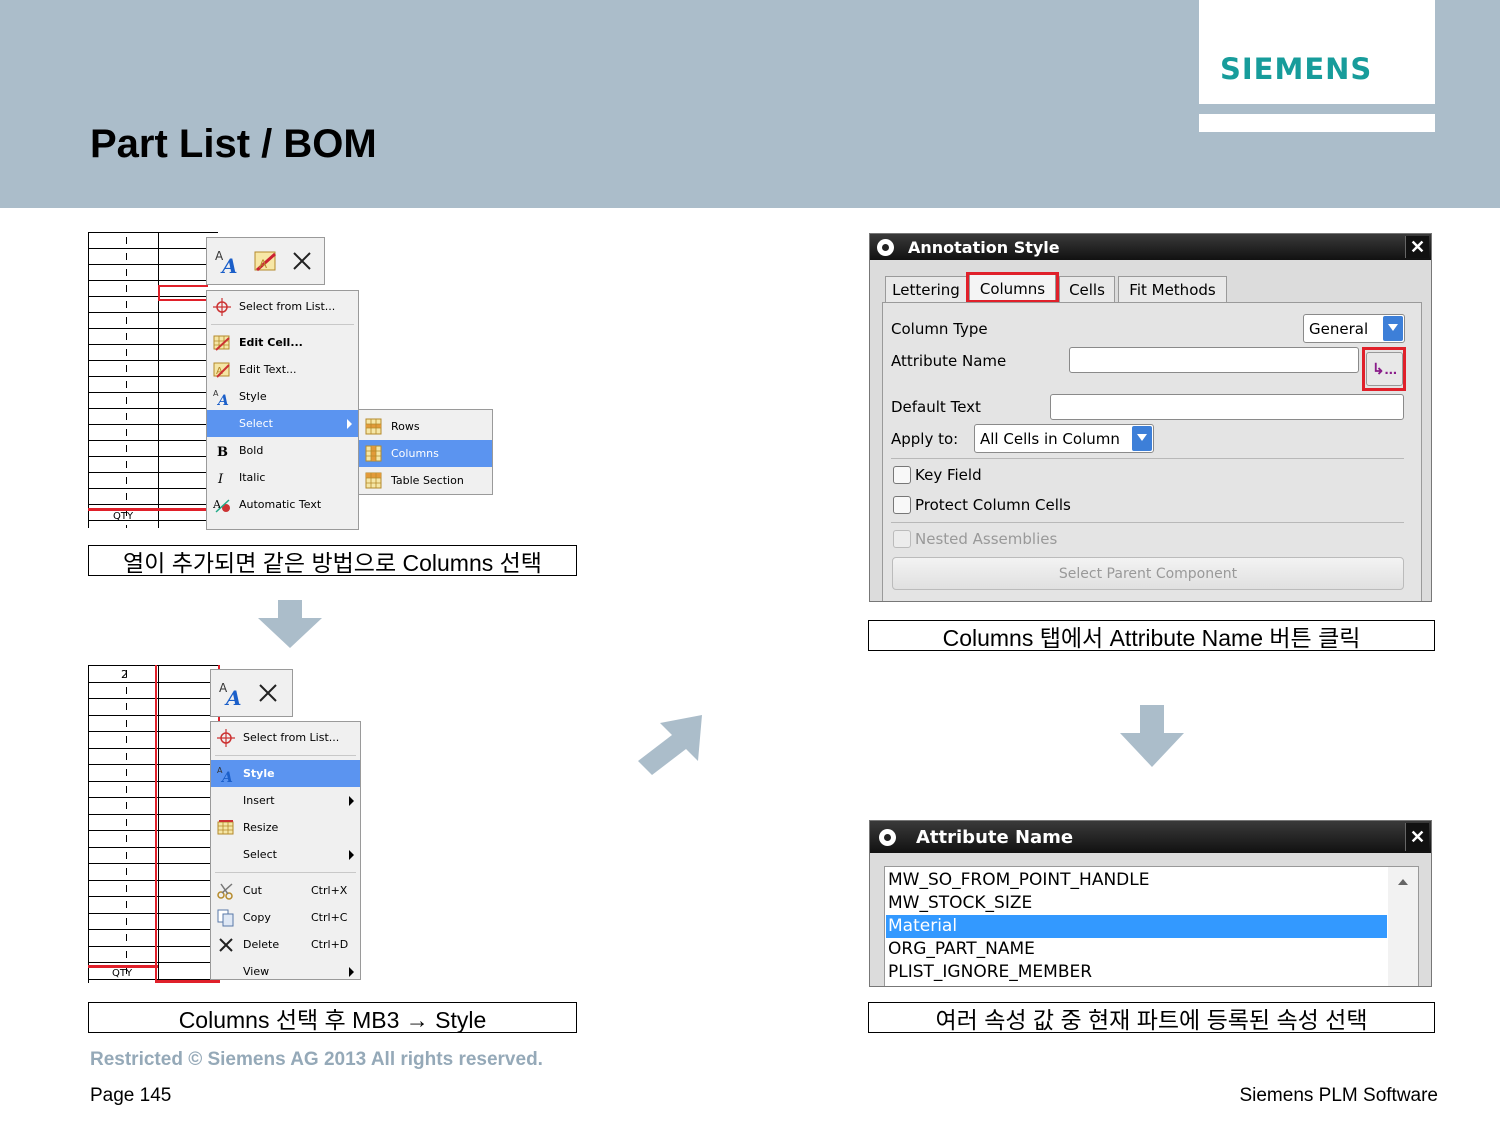  Describe the element at coordinates (1403, 882) in the screenshot. I see `scroll-up-icon` at that location.